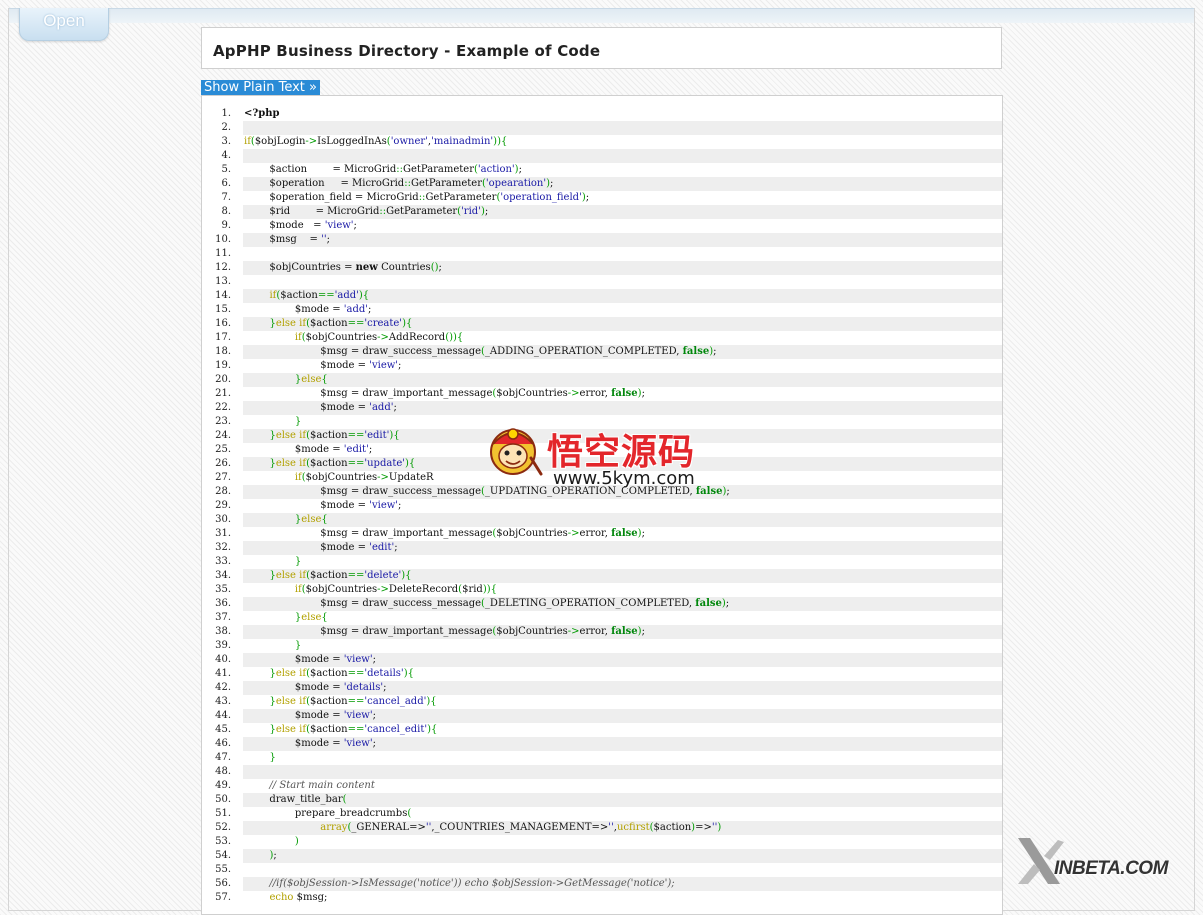  What do you see at coordinates (602, 464) in the screenshot?
I see `code-line: 26. }else if($action=='update'){` at bounding box center [602, 464].